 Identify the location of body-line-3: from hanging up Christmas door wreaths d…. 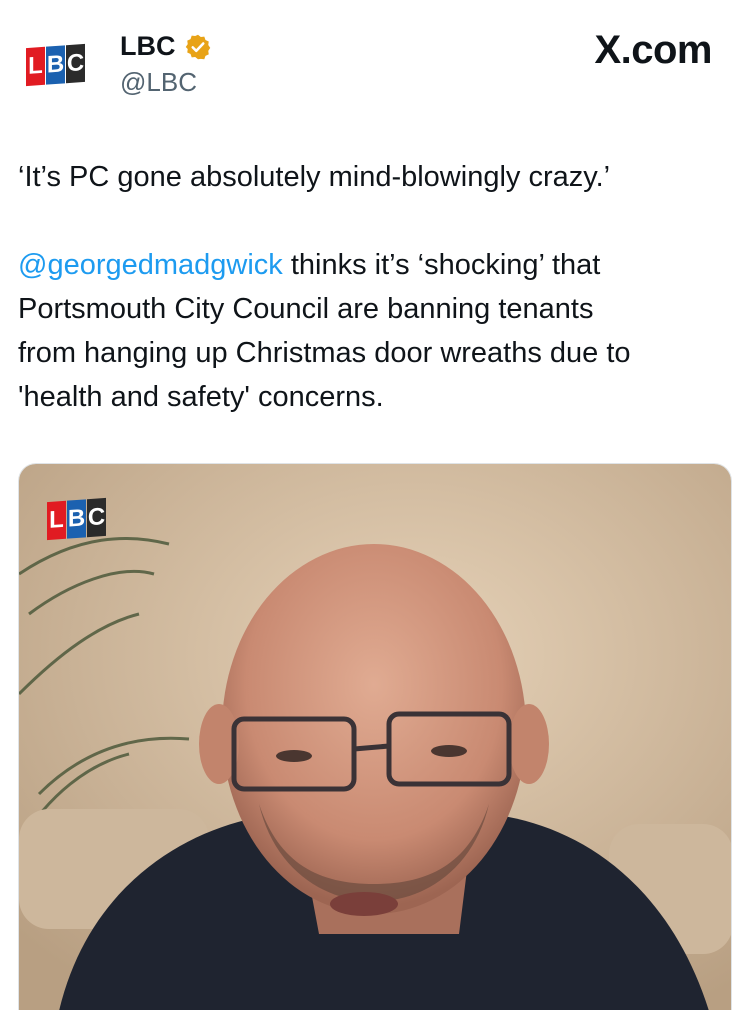
(324, 353).